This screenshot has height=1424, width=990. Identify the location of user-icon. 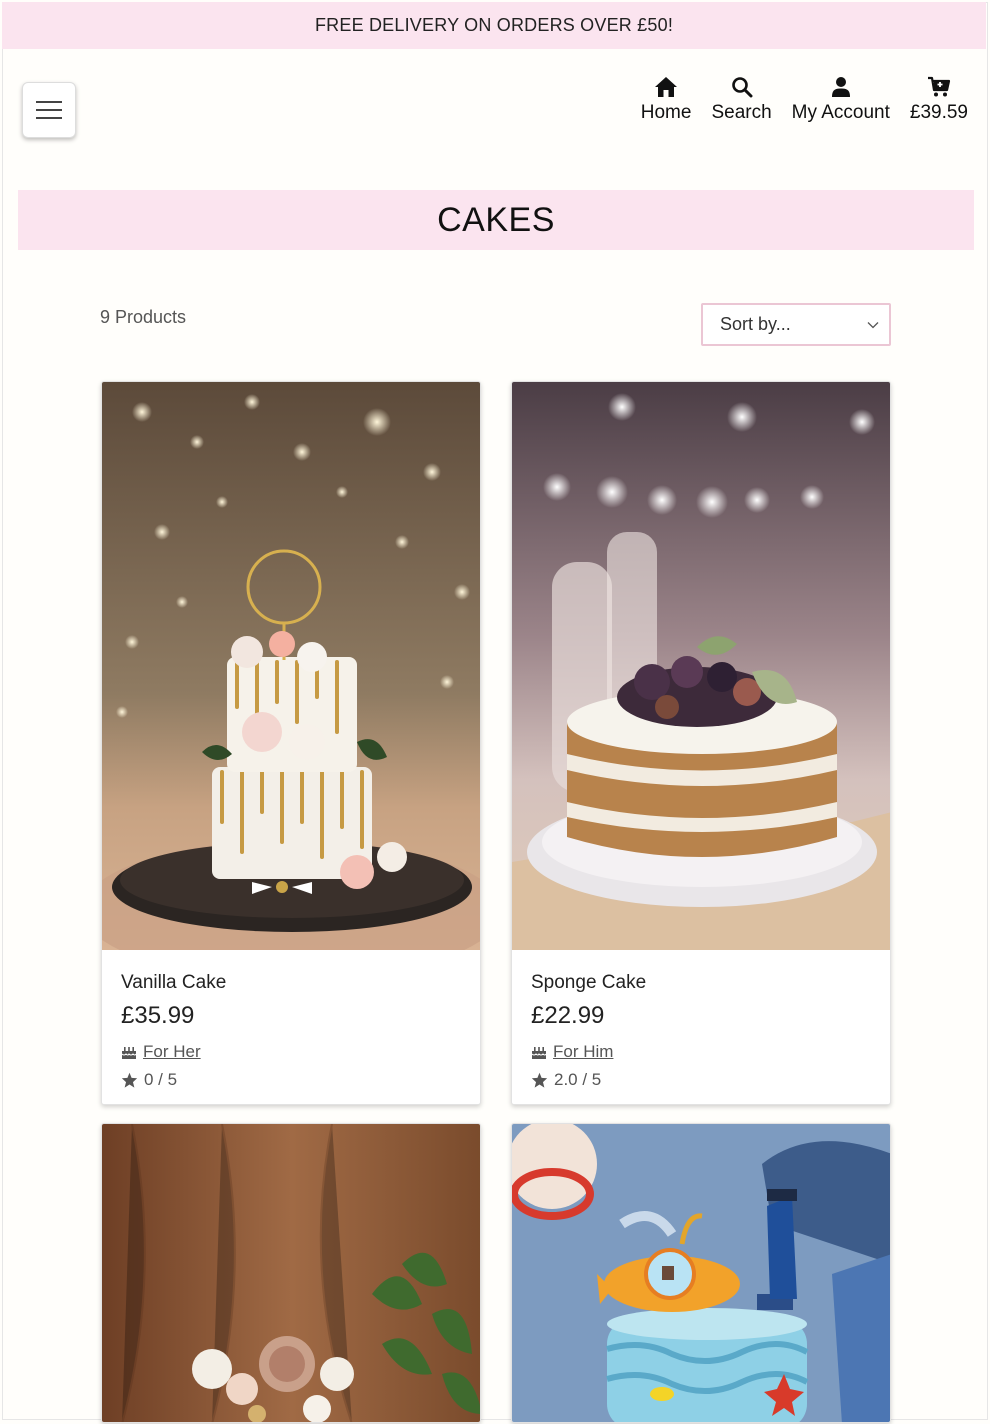
(841, 87).